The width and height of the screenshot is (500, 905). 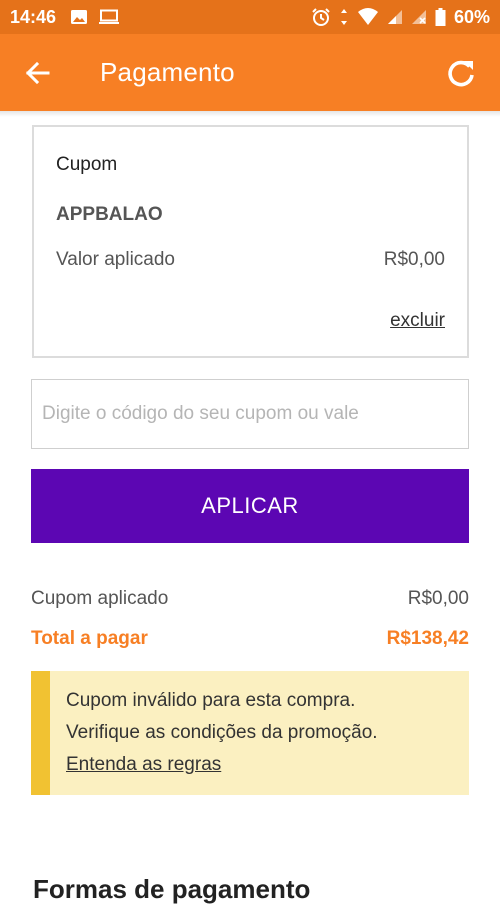 I want to click on applied-amount-value: R$0,00, so click(x=414, y=259).